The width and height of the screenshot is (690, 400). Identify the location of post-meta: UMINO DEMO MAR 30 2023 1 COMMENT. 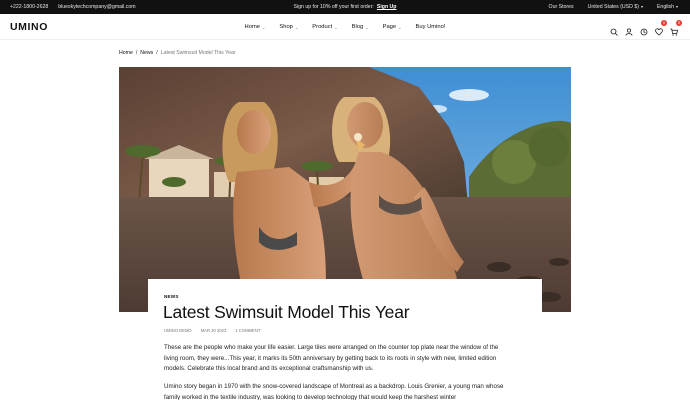
(212, 330).